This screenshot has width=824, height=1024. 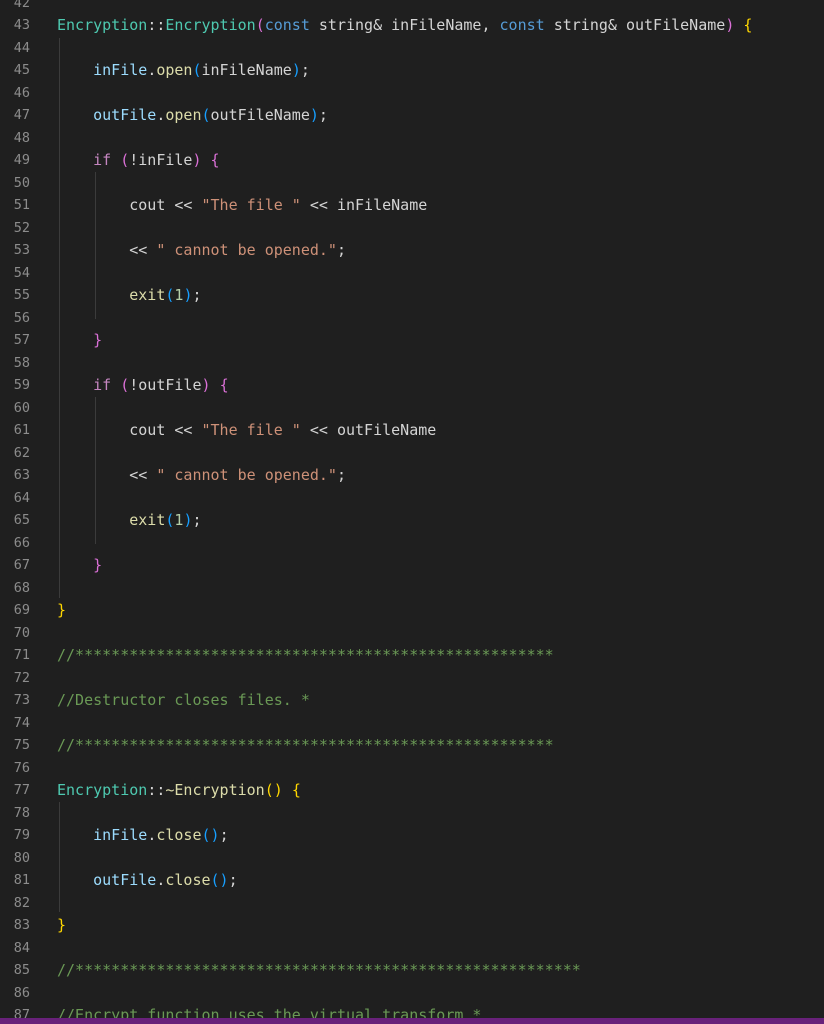 What do you see at coordinates (412, 115) in the screenshot?
I see `code-line: 47 outFile.open(outFileName);` at bounding box center [412, 115].